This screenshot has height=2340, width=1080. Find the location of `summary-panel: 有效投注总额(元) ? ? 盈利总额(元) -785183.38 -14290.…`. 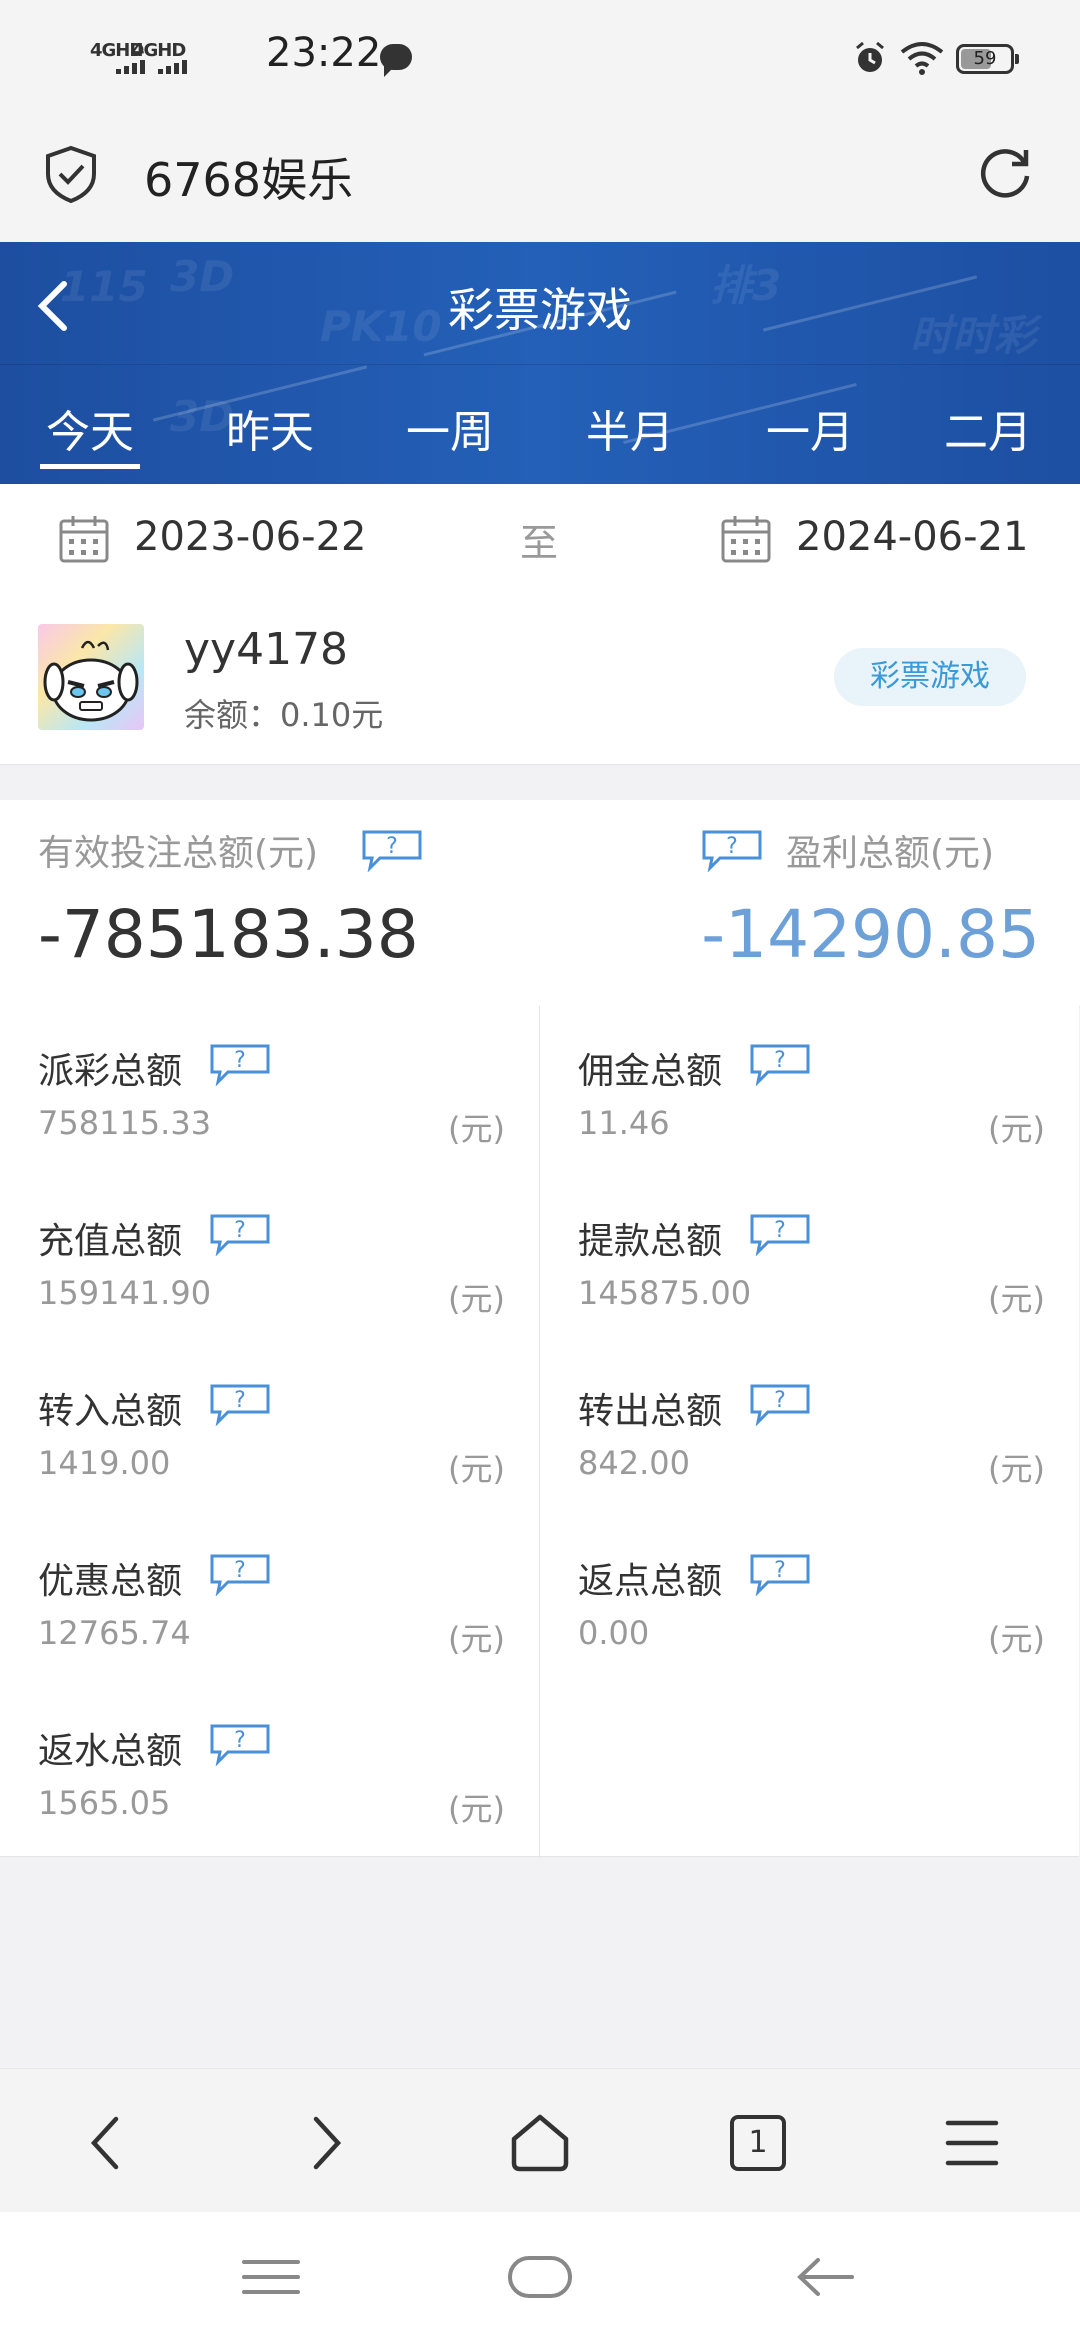

summary-panel: 有效投注总额(元) ? ? 盈利总额(元) -785183.38 -14290.… is located at coordinates (540, 903).